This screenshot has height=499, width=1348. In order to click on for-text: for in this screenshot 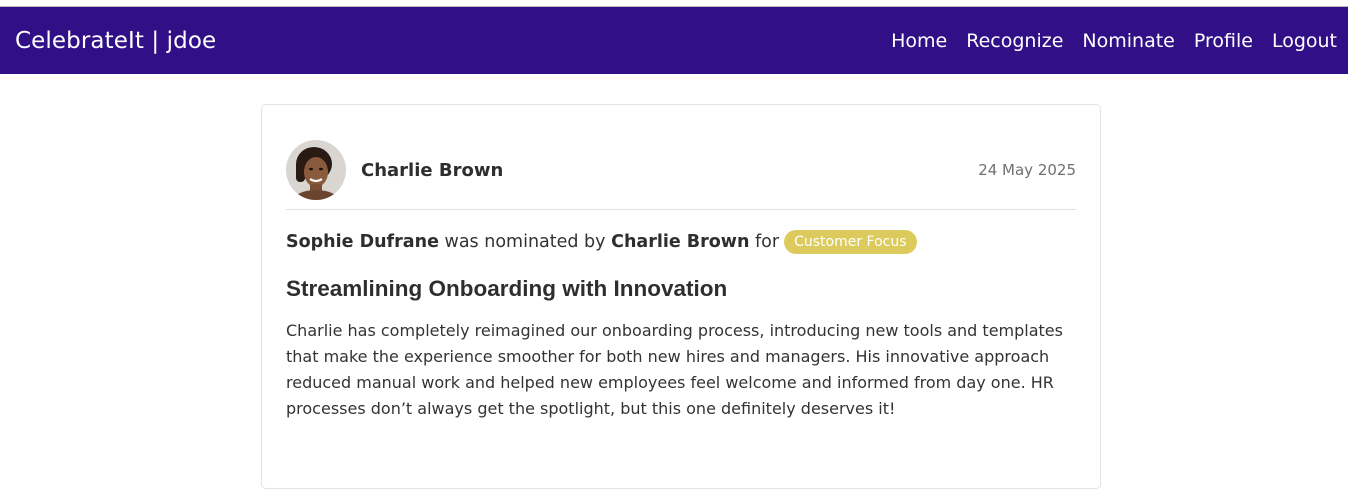, I will do `click(767, 242)`.